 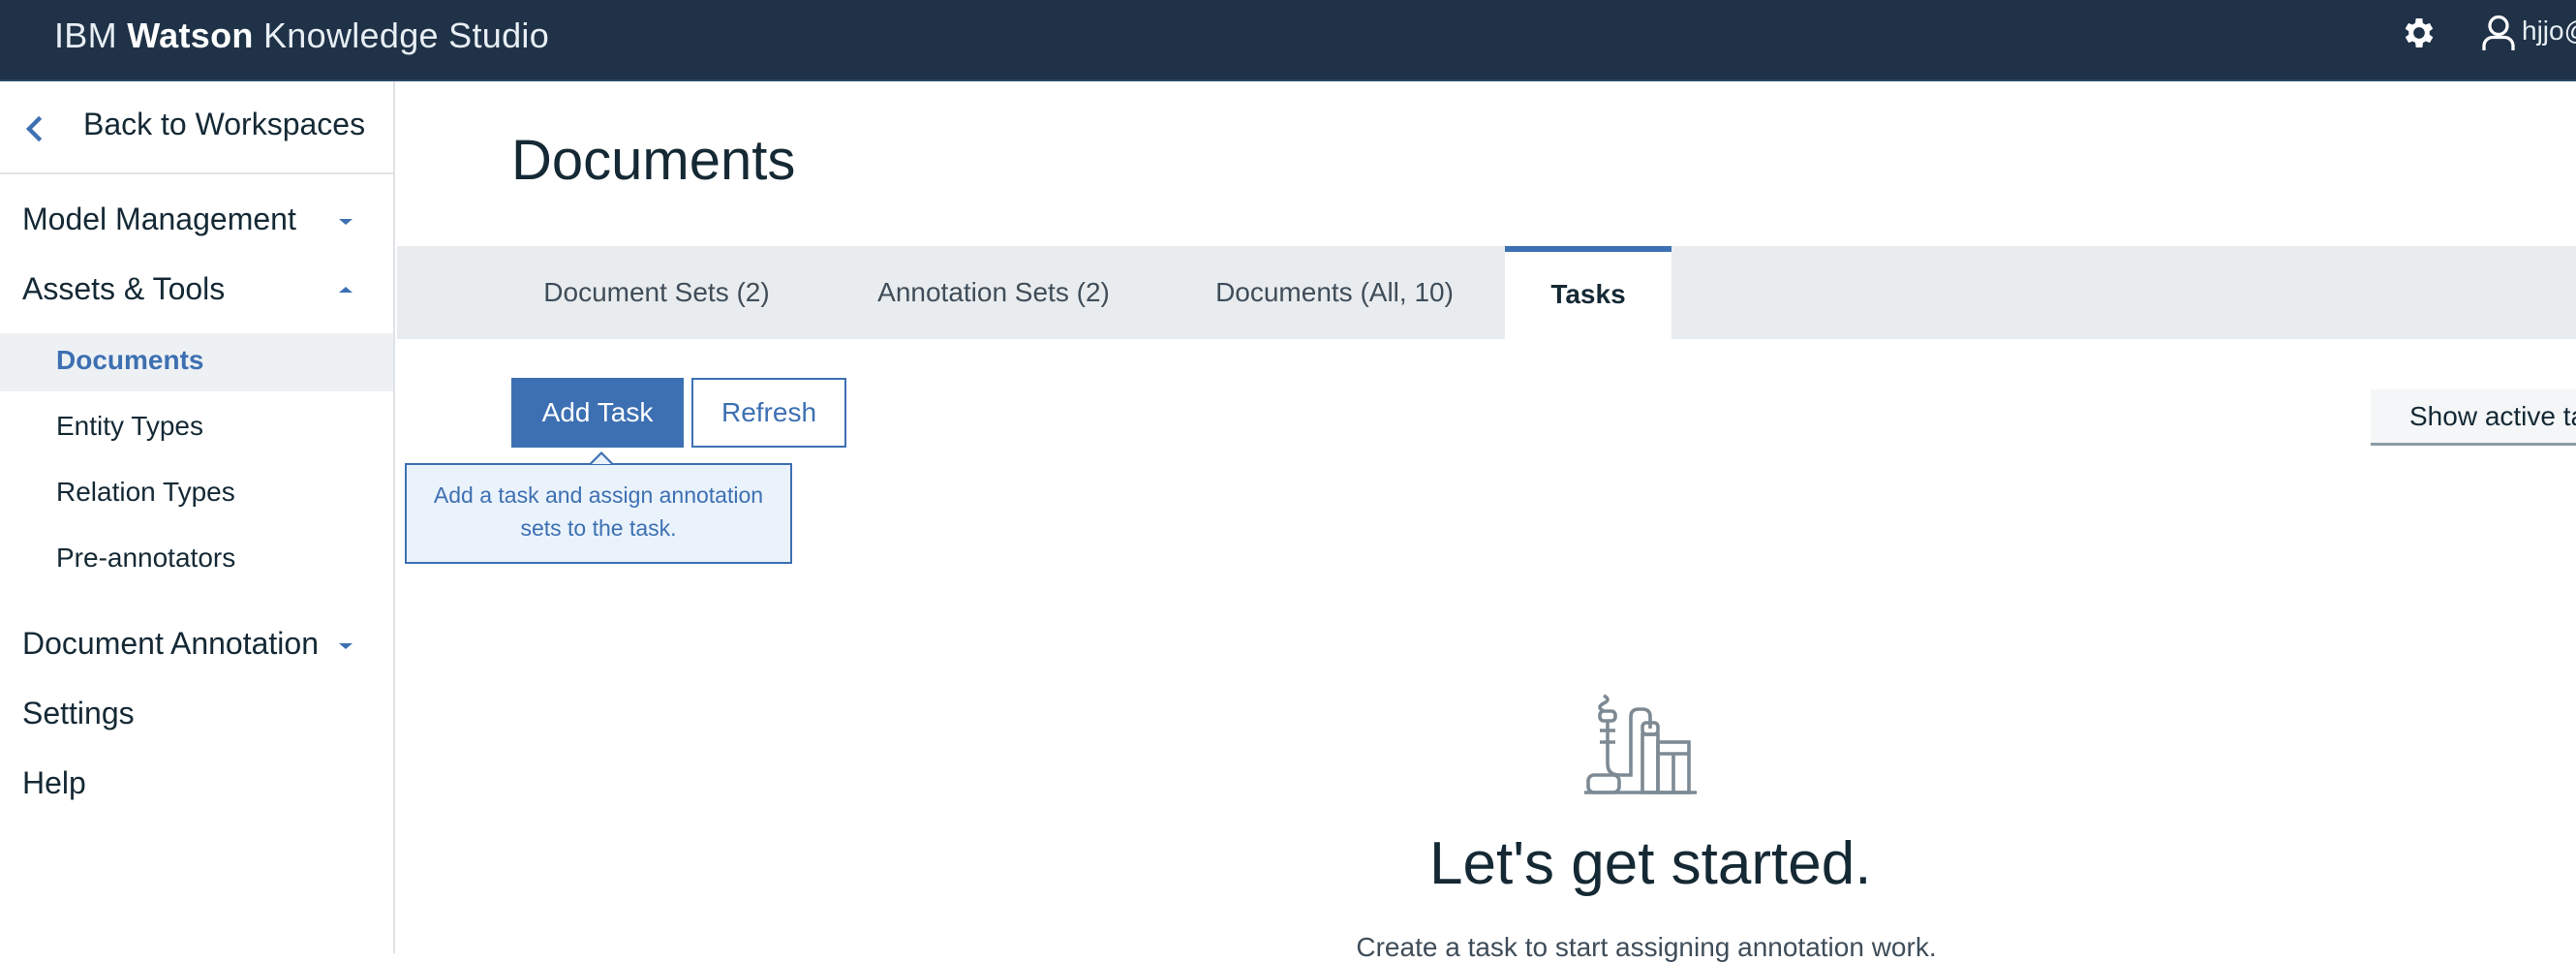 I want to click on nav-model-management: Model Management, so click(x=159, y=219).